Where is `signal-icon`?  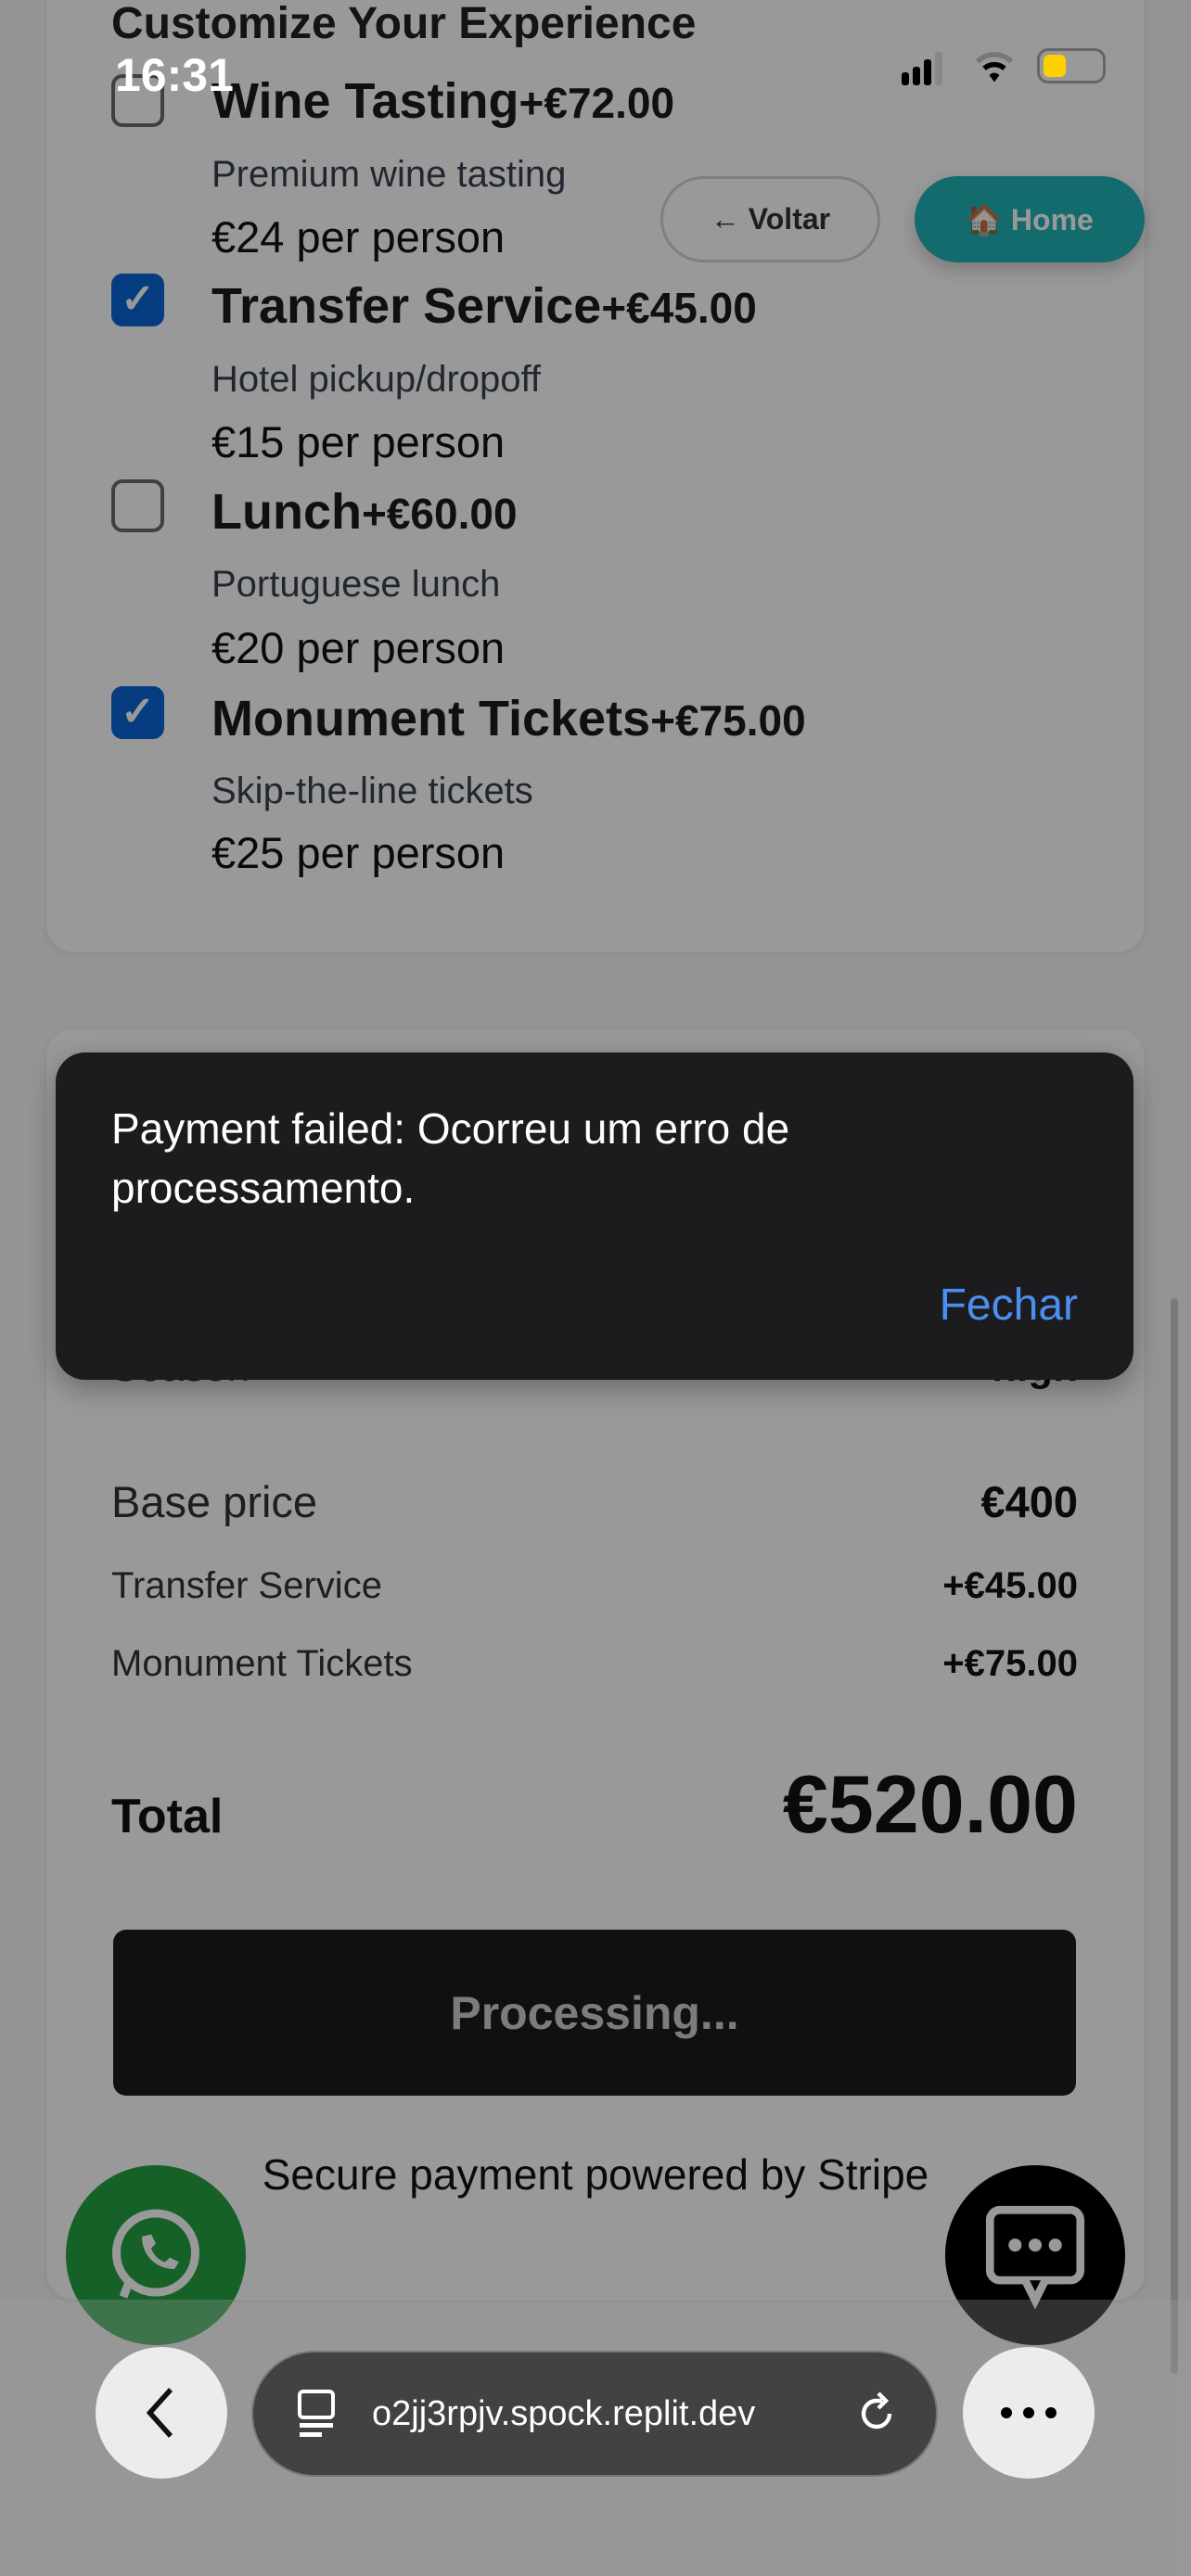
signal-icon is located at coordinates (922, 68).